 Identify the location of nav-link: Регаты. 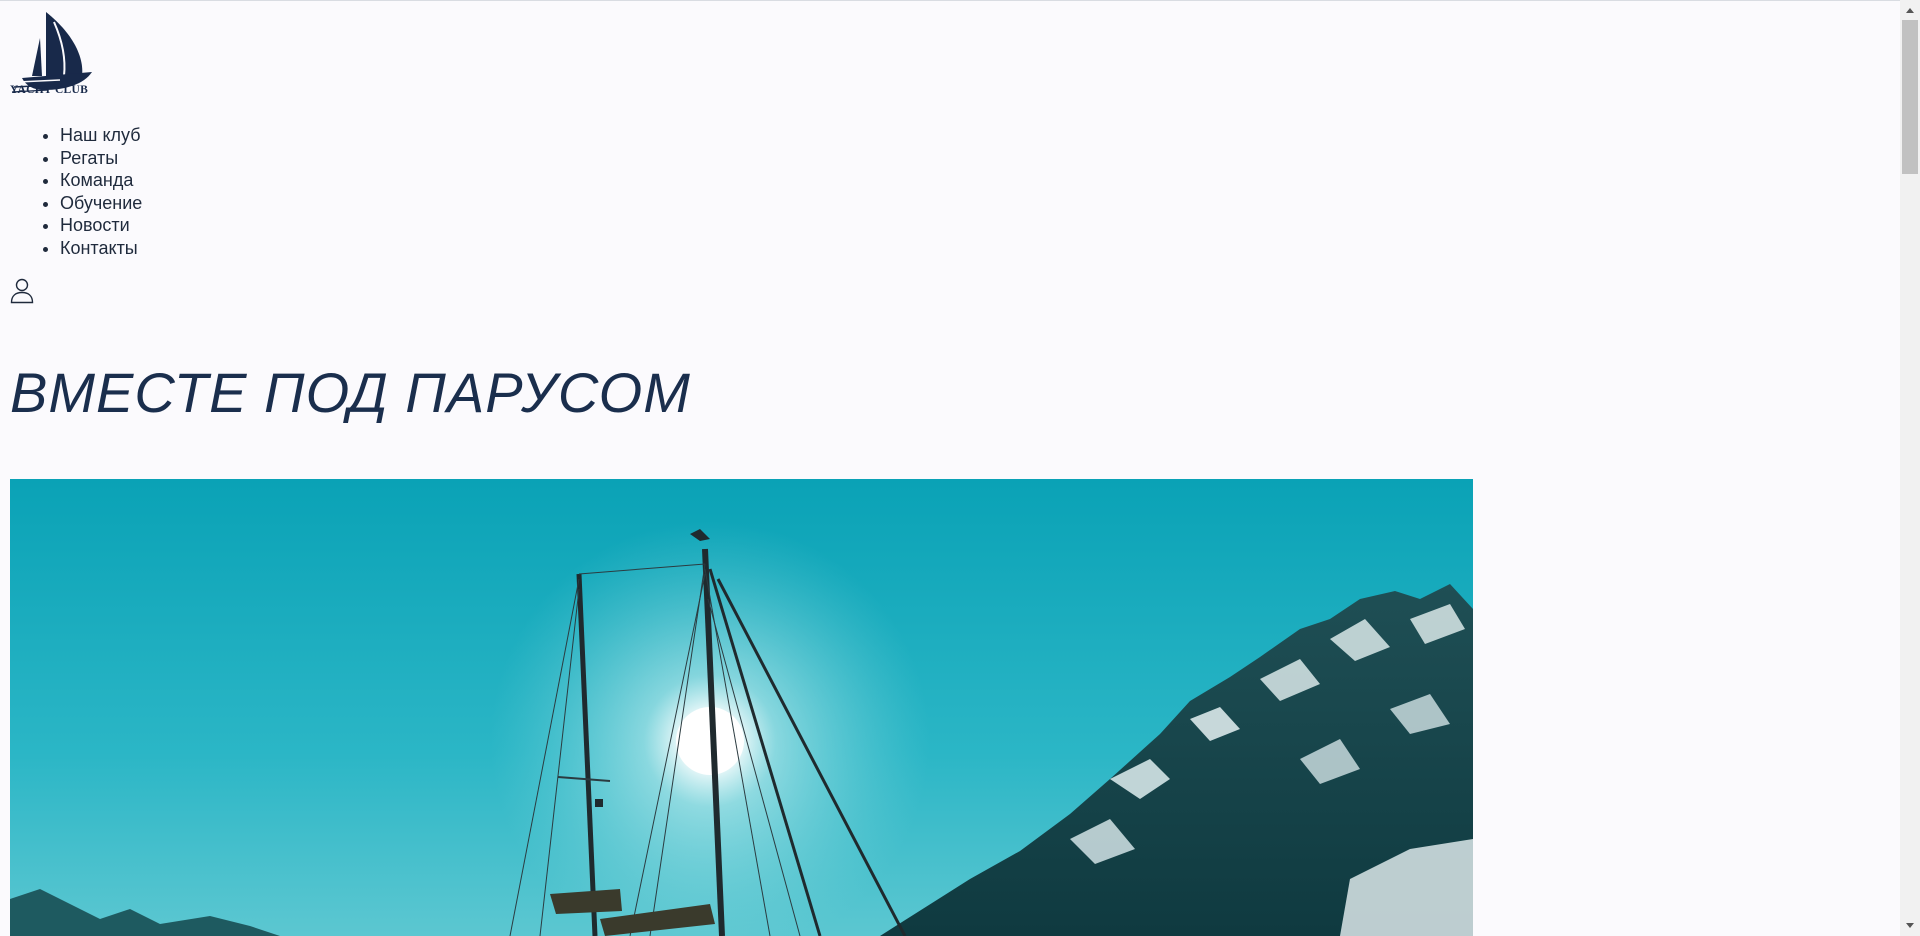
(89, 158).